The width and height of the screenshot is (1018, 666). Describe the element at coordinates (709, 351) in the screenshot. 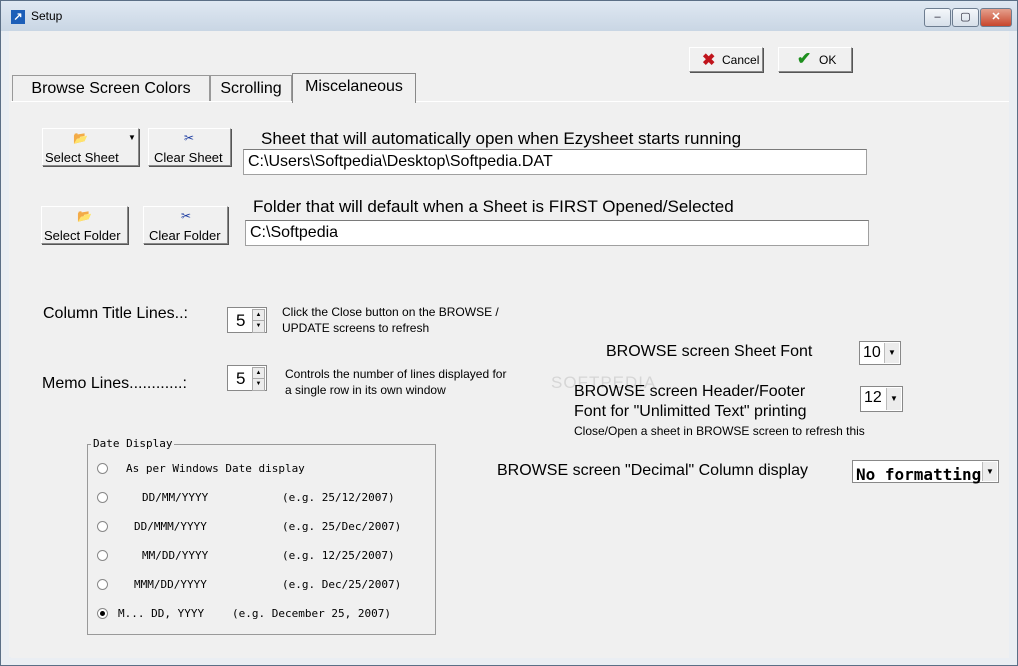

I see `sheet-font-label: BROWSE screen Sheet Font` at that location.